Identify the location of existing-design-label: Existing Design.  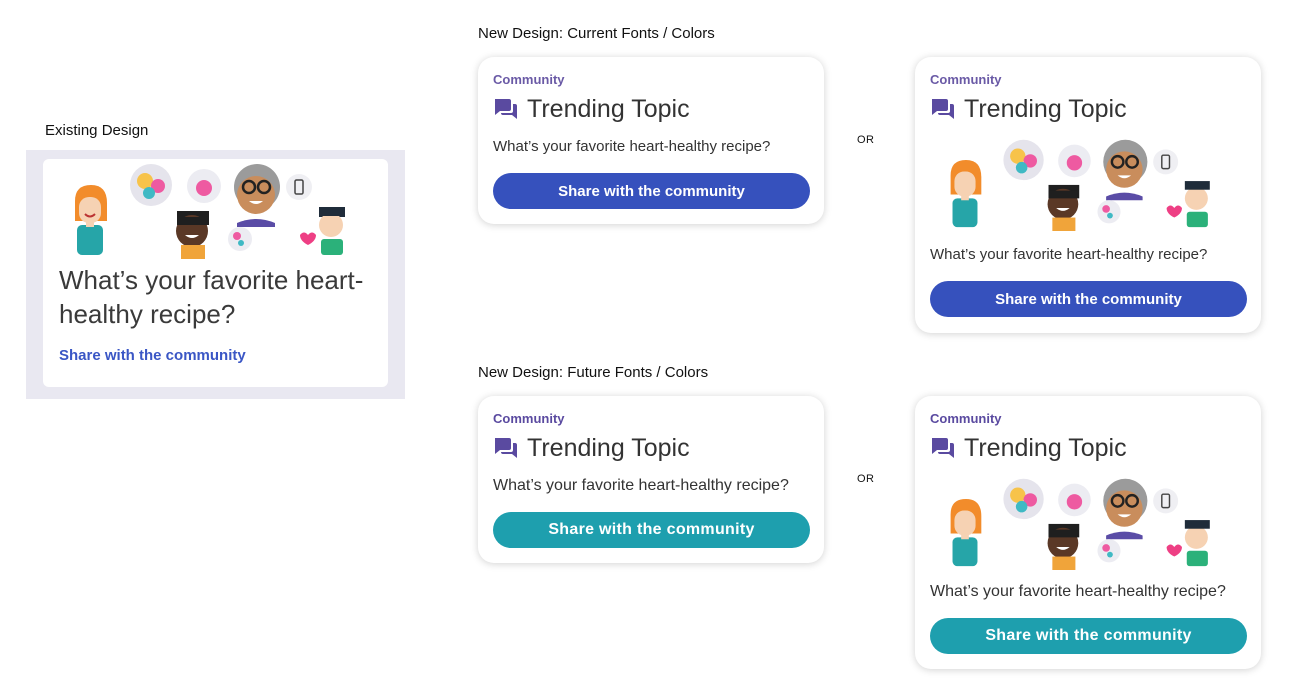
(97, 130).